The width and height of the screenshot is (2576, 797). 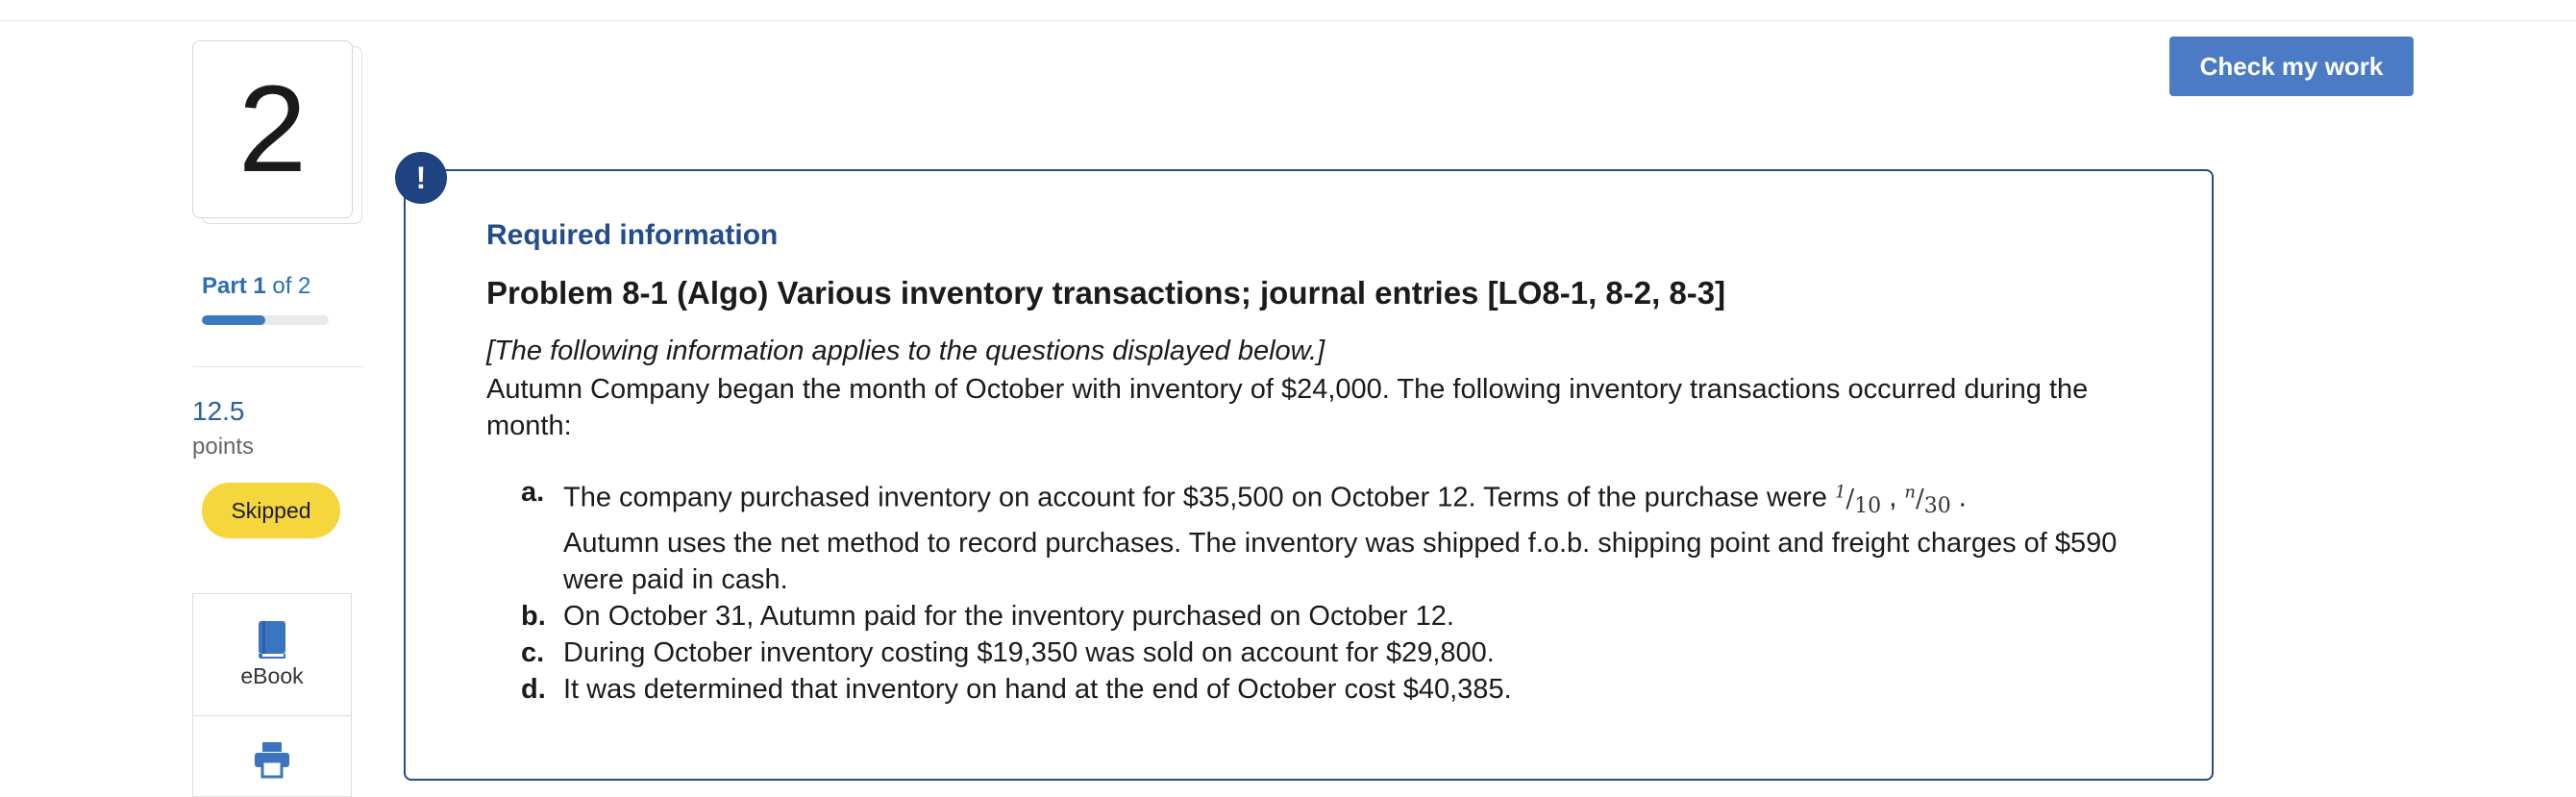 I want to click on book-icon, so click(x=272, y=640).